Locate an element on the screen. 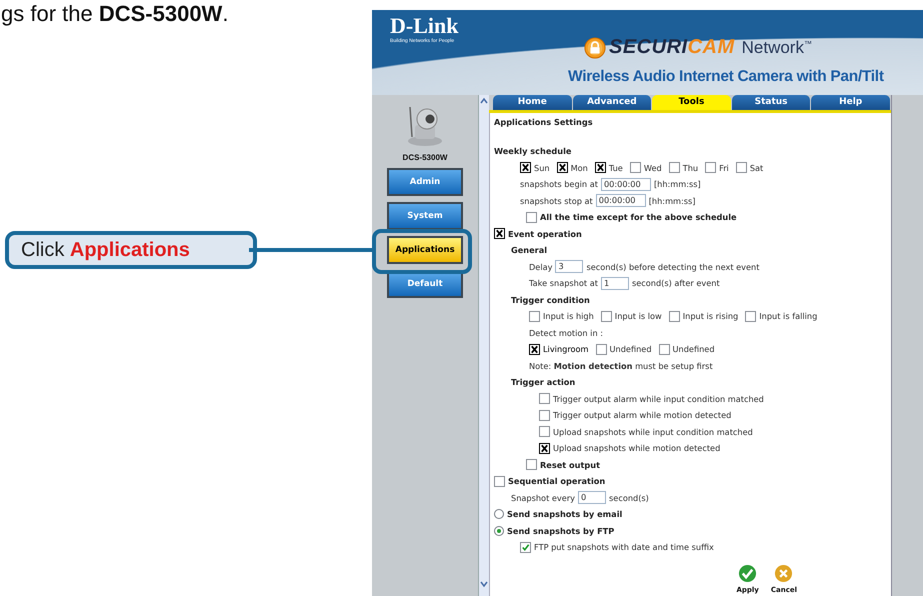 The image size is (923, 596). checkbox-label: Tue is located at coordinates (615, 167).